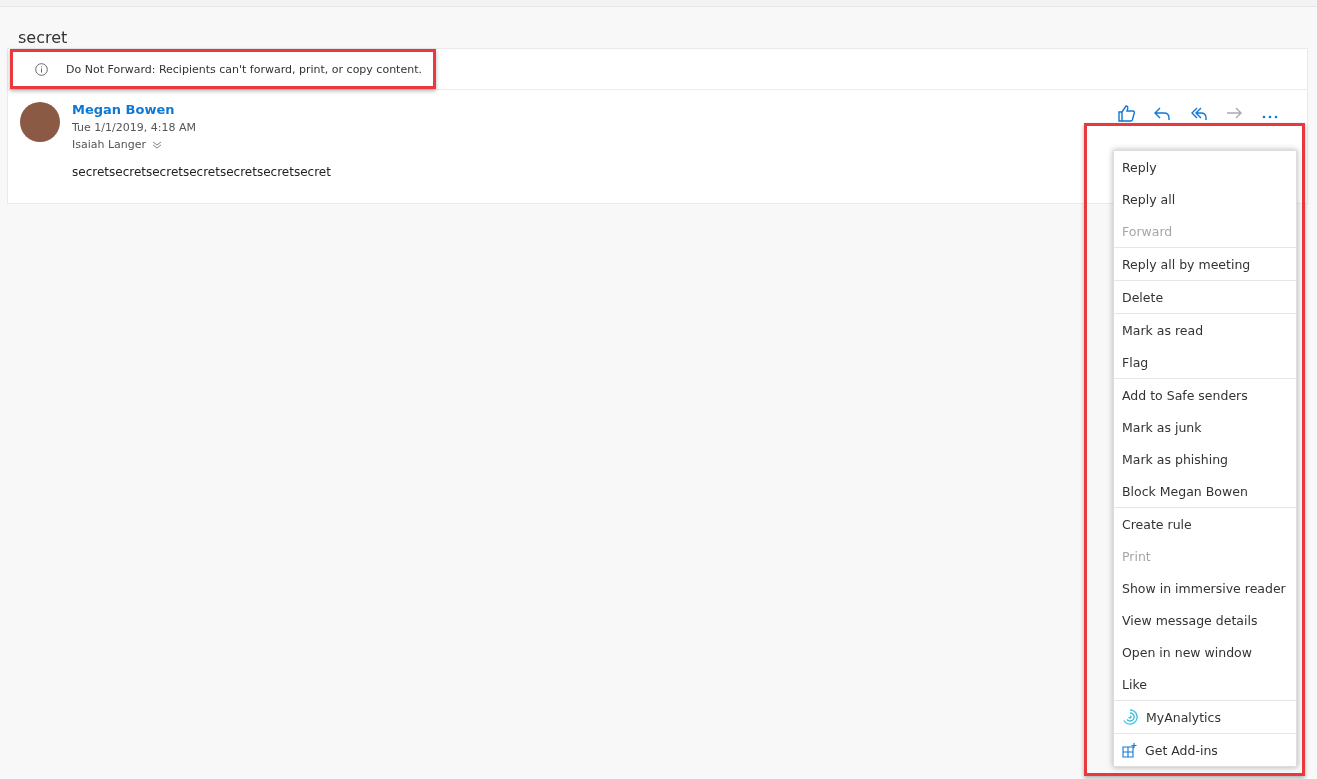  I want to click on menu-item-label: Reply all, so click(1149, 199).